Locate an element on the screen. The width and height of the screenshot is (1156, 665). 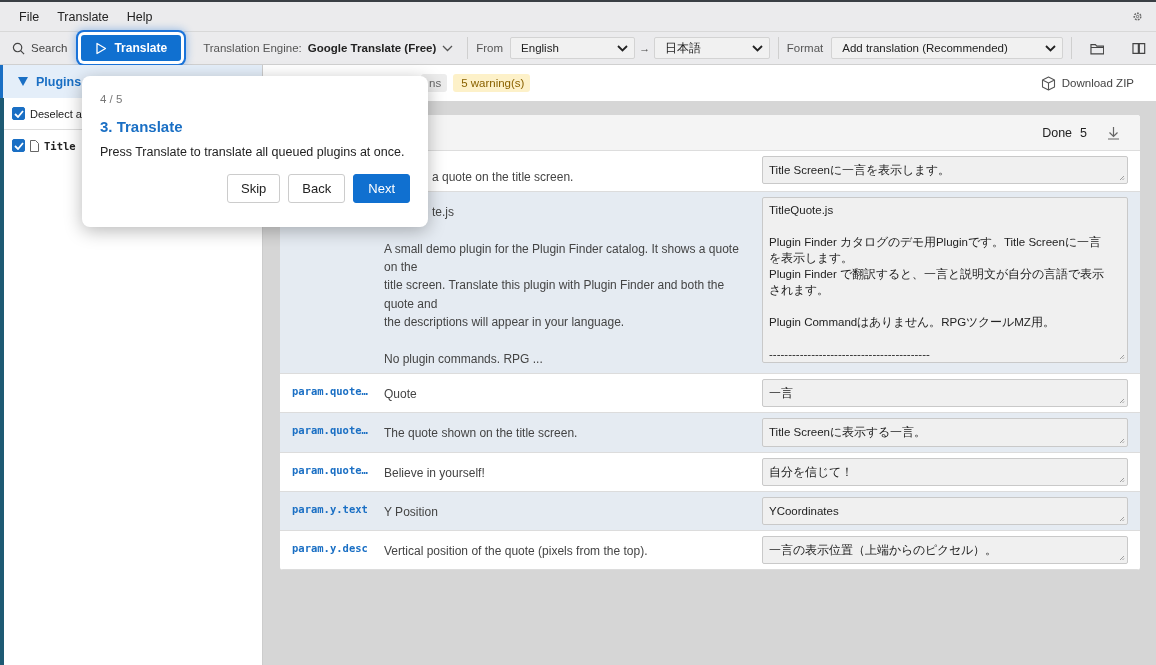
source-text: Vertical position of the quote (pixels from the top). is located at coordinates (516, 551).